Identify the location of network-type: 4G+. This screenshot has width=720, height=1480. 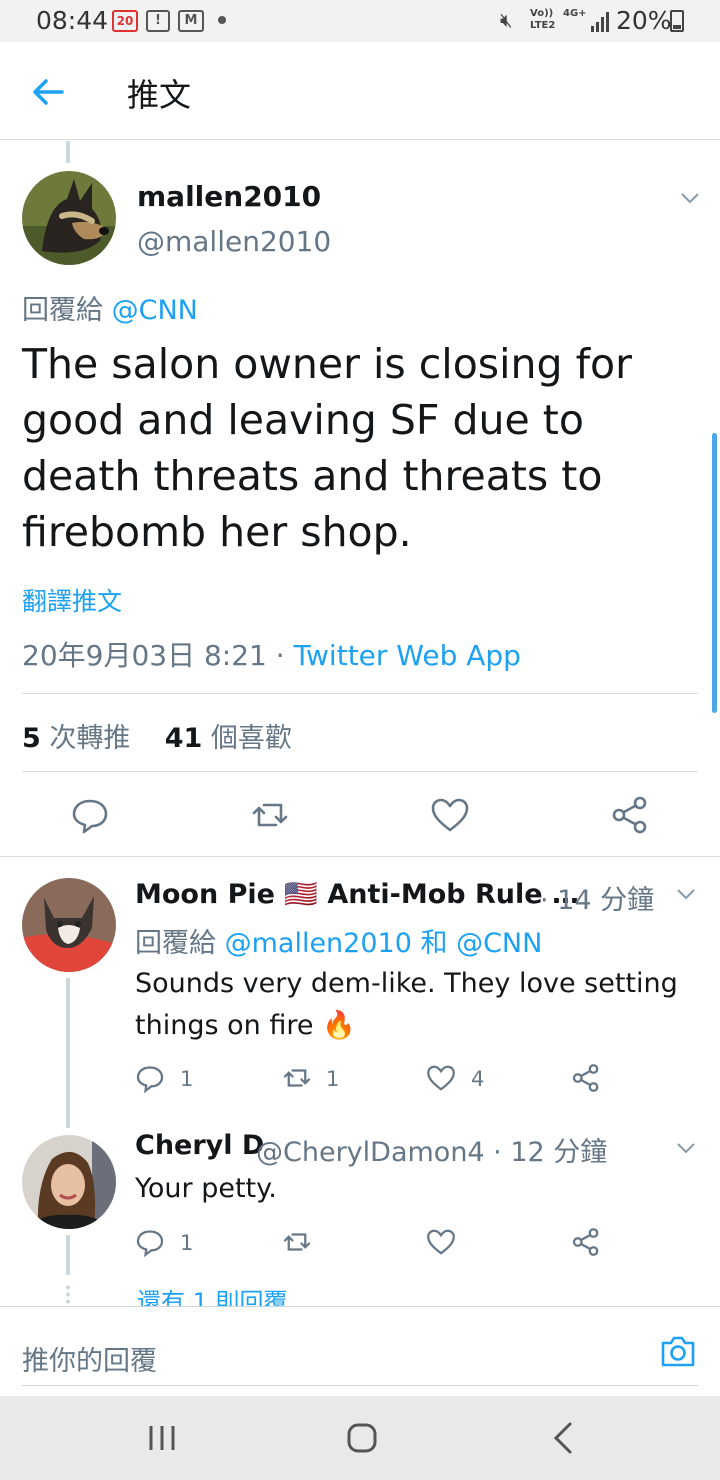
(575, 13).